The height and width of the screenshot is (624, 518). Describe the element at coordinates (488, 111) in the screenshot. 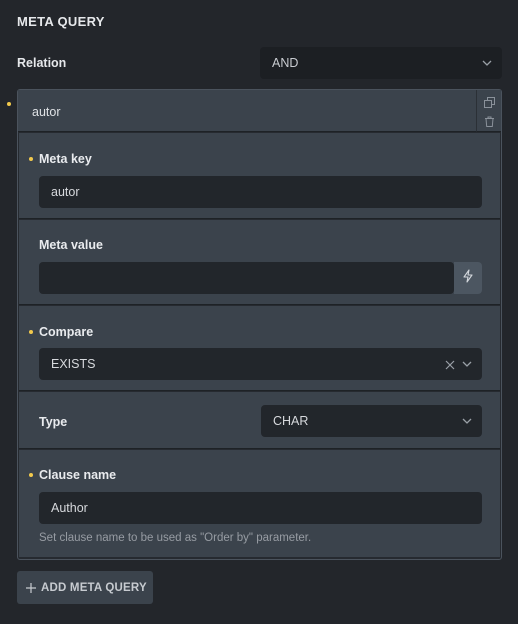

I see `item-actions` at that location.